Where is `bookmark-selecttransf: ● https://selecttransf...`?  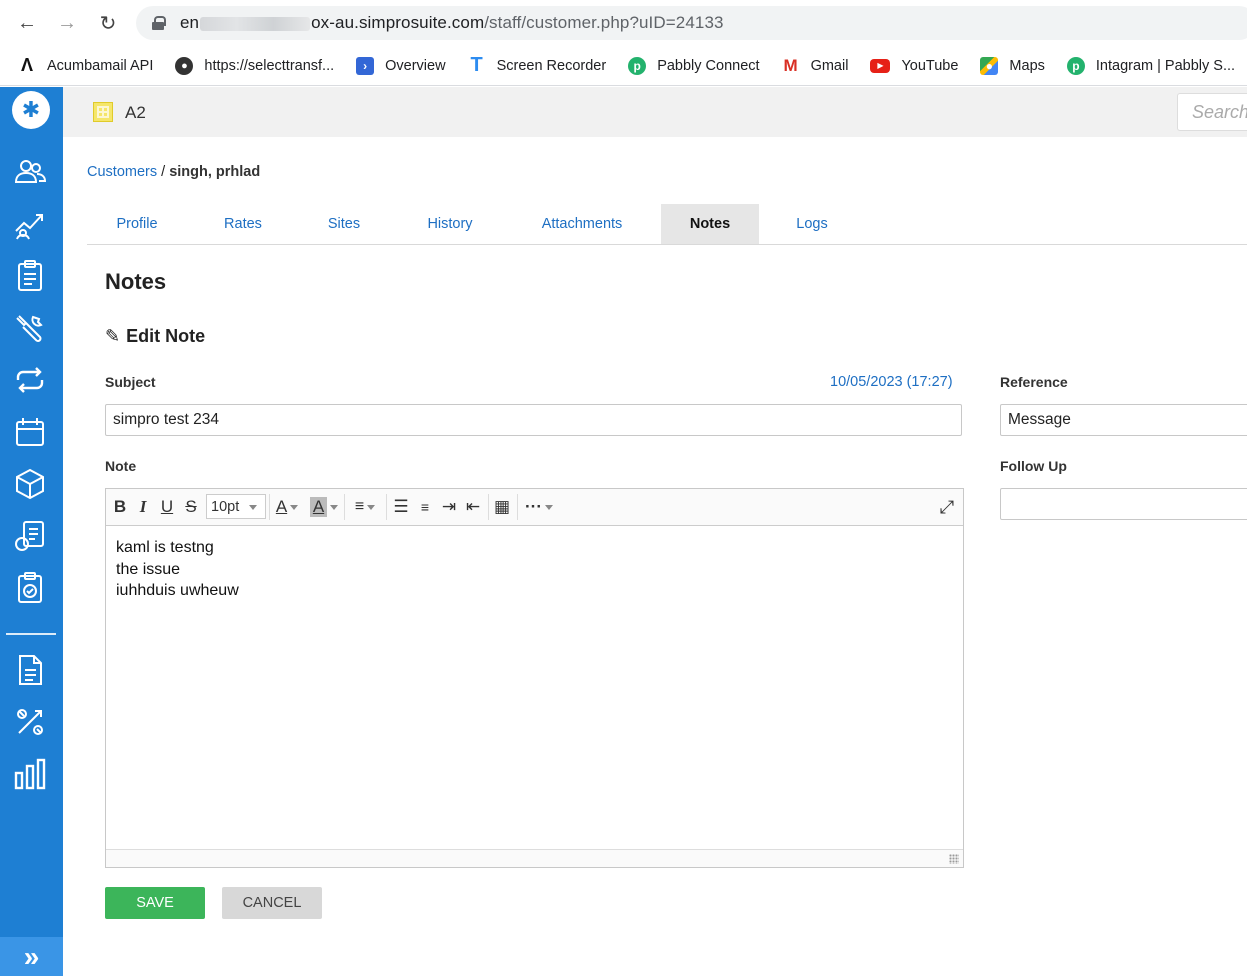 bookmark-selecttransf: ● https://selecttransf... is located at coordinates (255, 65).